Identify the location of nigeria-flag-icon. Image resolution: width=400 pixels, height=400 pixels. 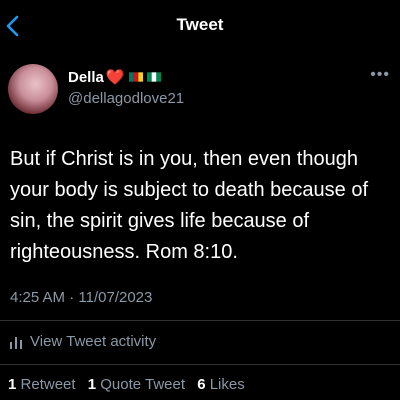
(153, 77).